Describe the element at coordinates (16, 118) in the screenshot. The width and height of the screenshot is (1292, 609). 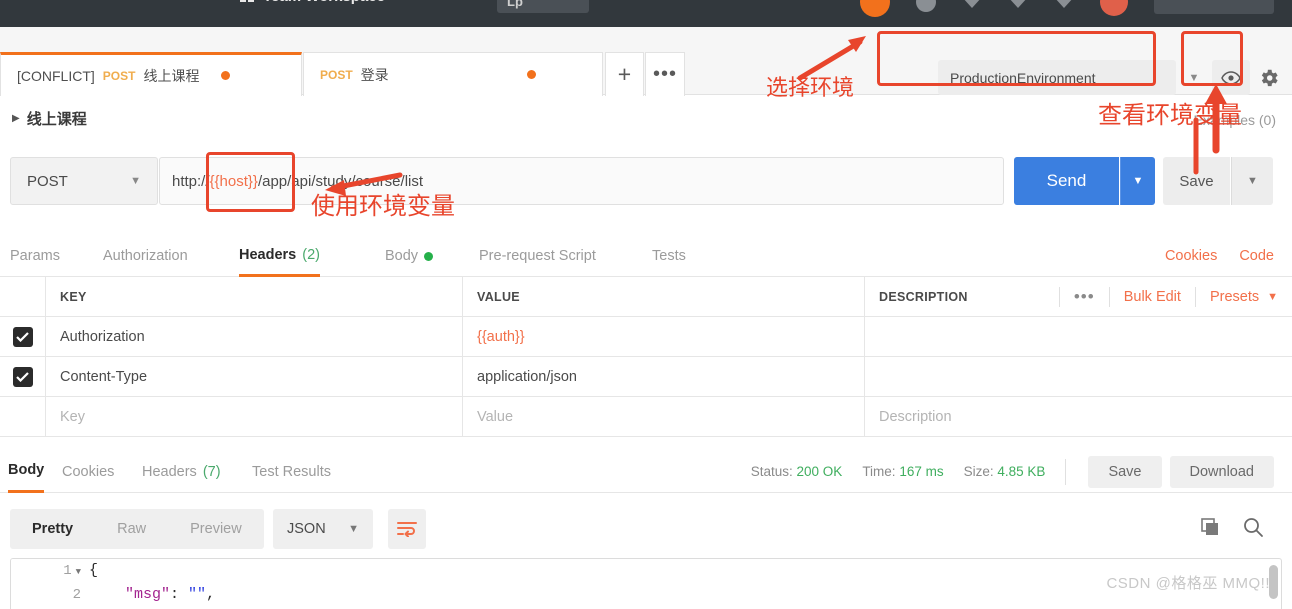
I see `chevron-right-icon: ▶` at that location.